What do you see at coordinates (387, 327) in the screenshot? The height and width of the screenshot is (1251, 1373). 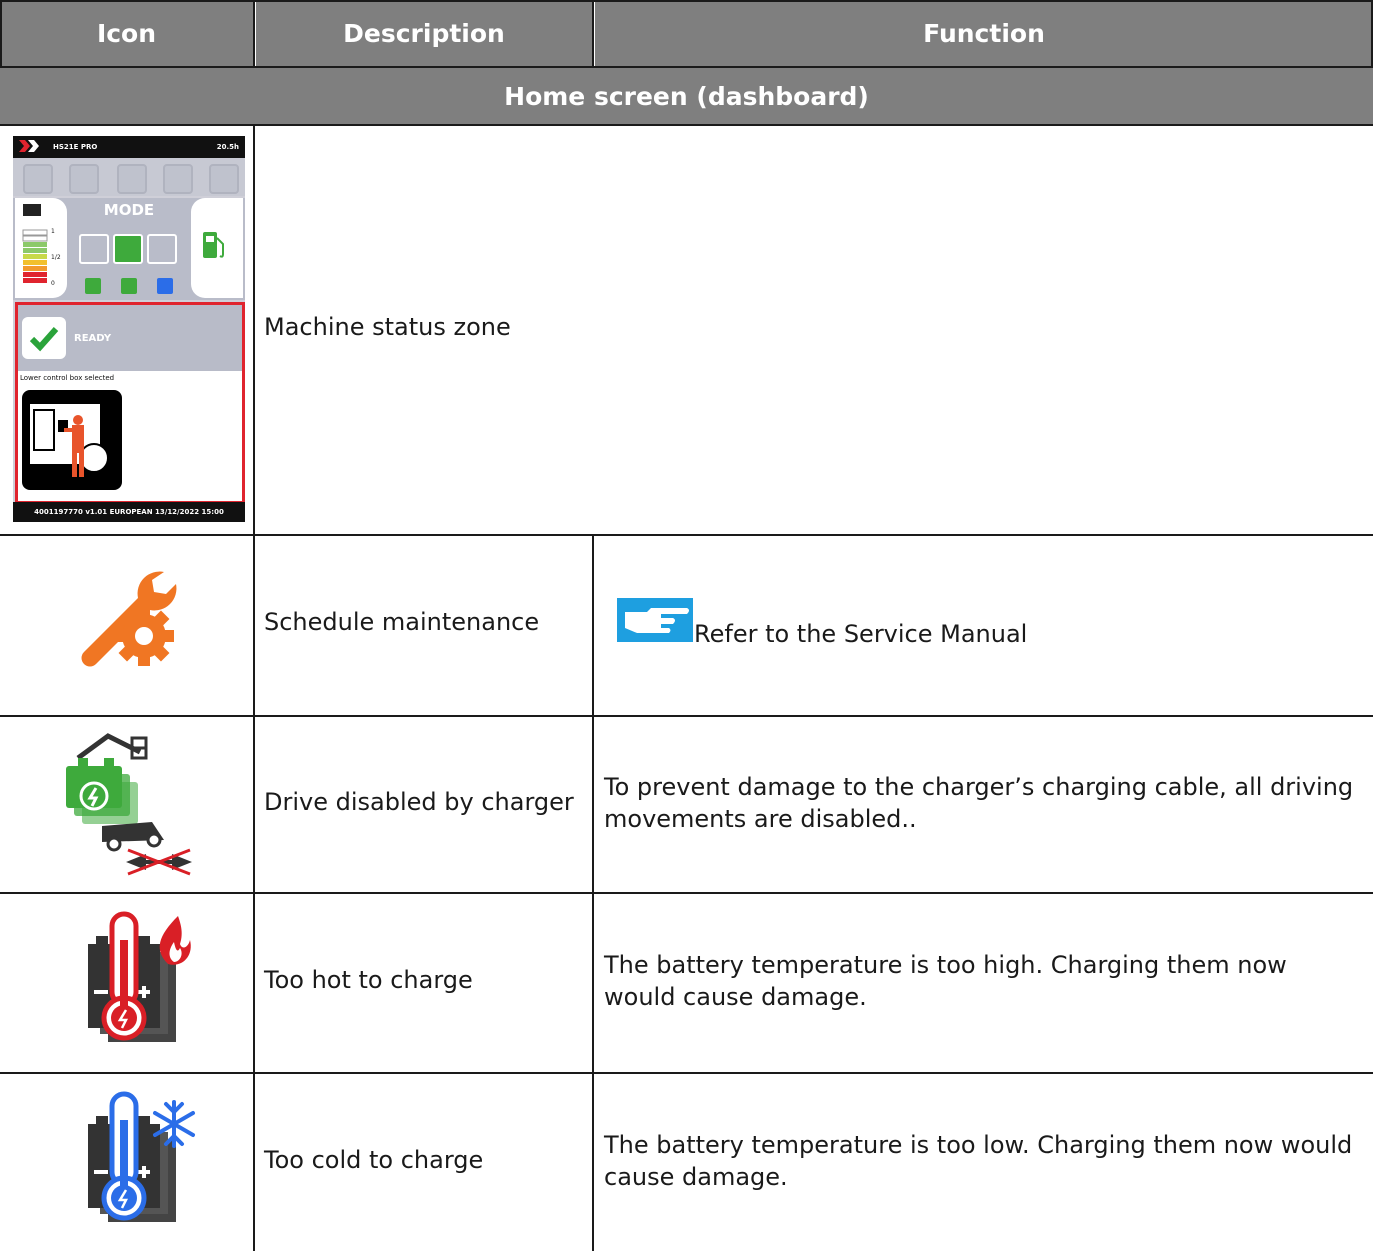 I see `row-description: Machine status zone` at bounding box center [387, 327].